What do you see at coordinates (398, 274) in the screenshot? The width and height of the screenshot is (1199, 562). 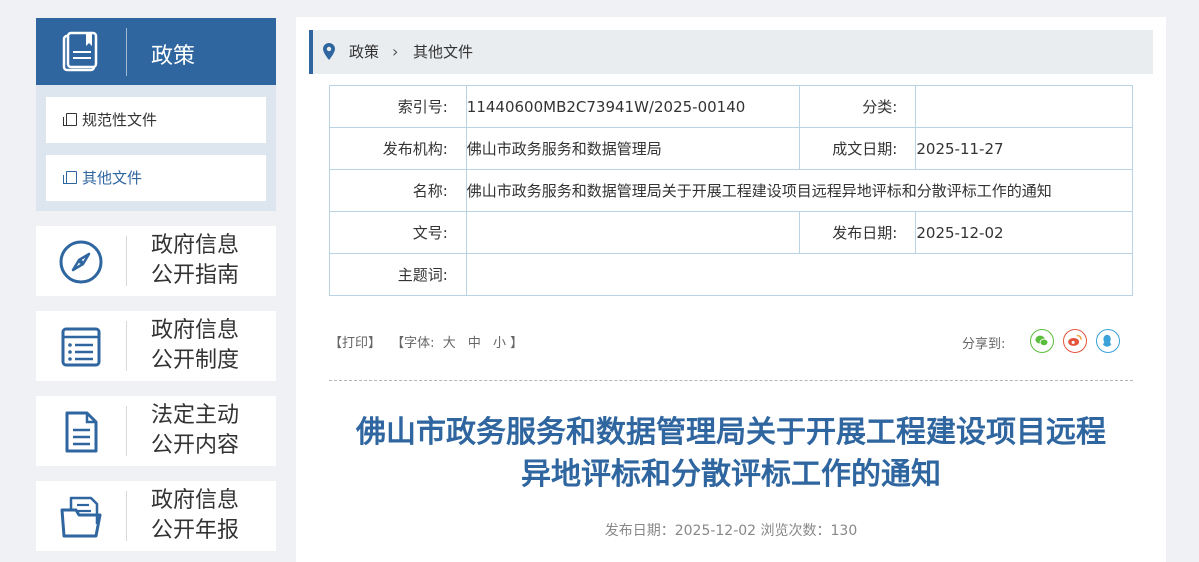 I see `keywords-label: 主题词:` at bounding box center [398, 274].